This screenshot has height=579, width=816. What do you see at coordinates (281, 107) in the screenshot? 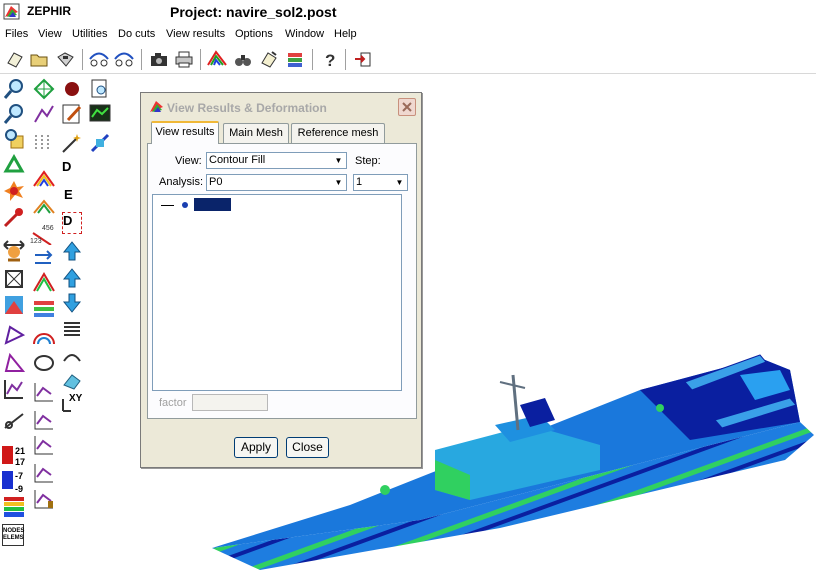
I see `dialog-title-bar: View Results & Deformation` at bounding box center [281, 107].